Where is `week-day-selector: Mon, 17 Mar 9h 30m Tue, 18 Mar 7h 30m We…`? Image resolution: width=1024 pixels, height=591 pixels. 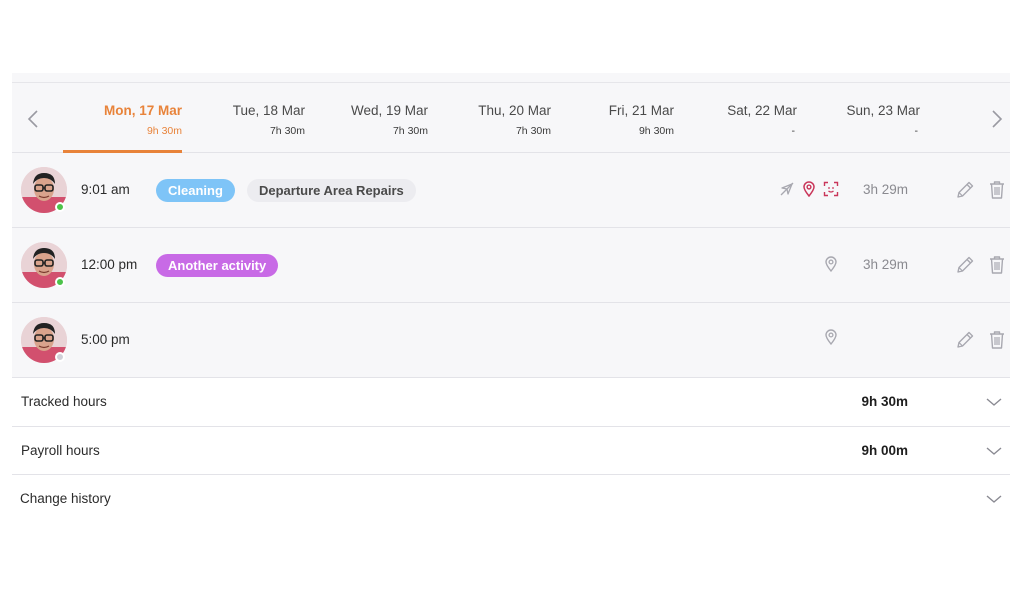 week-day-selector: Mon, 17 Mar 9h 30m Tue, 18 Mar 7h 30m We… is located at coordinates (511, 118).